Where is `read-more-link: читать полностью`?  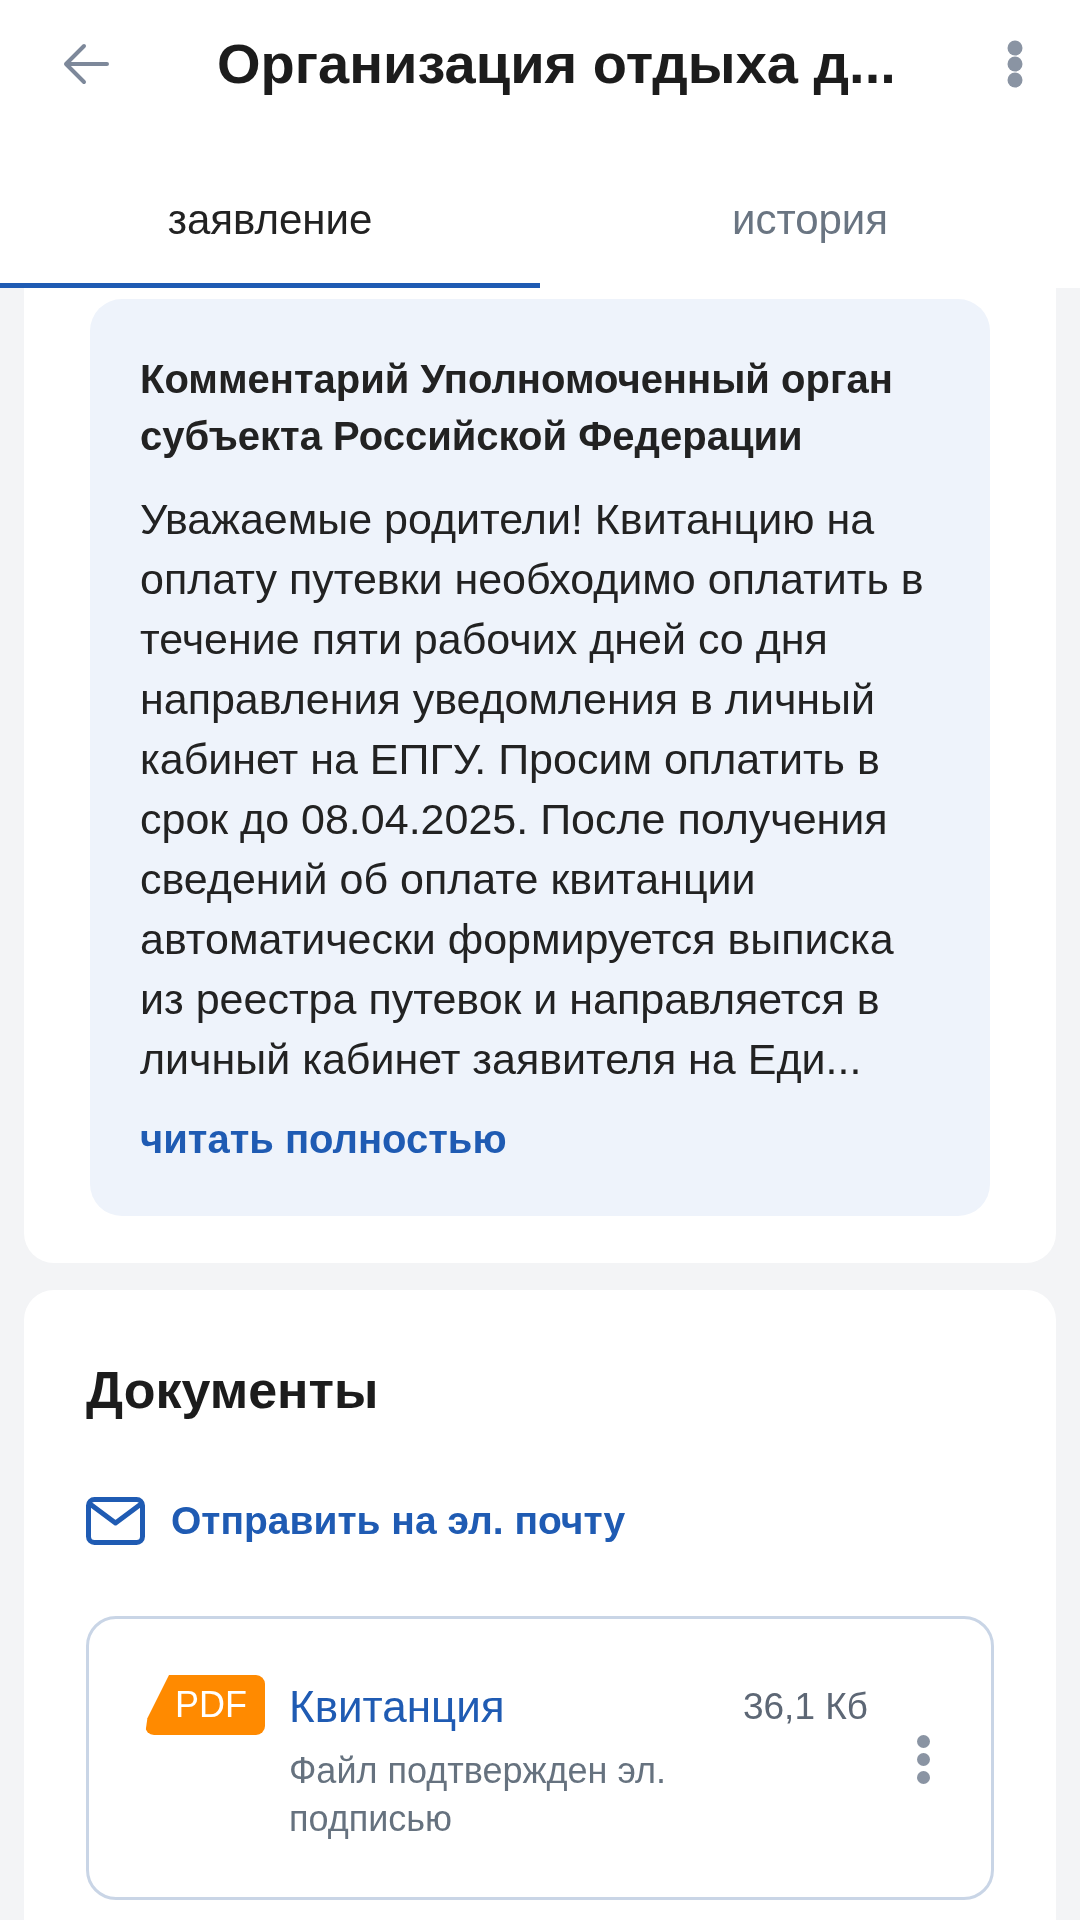 read-more-link: читать полностью is located at coordinates (323, 1139).